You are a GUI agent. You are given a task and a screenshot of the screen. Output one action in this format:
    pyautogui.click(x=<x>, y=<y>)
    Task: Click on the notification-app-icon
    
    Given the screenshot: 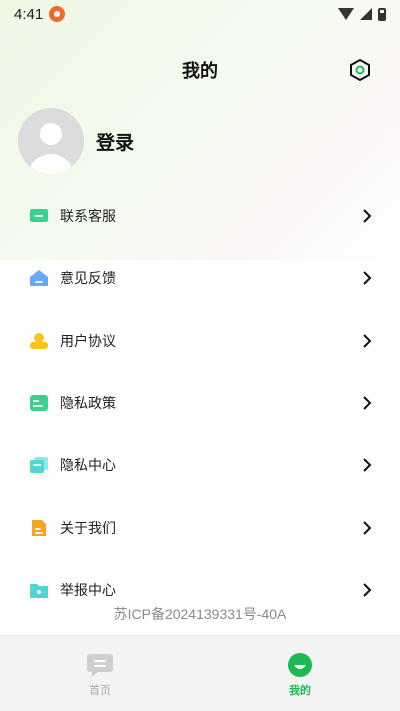 What is the action you would take?
    pyautogui.click(x=57, y=14)
    